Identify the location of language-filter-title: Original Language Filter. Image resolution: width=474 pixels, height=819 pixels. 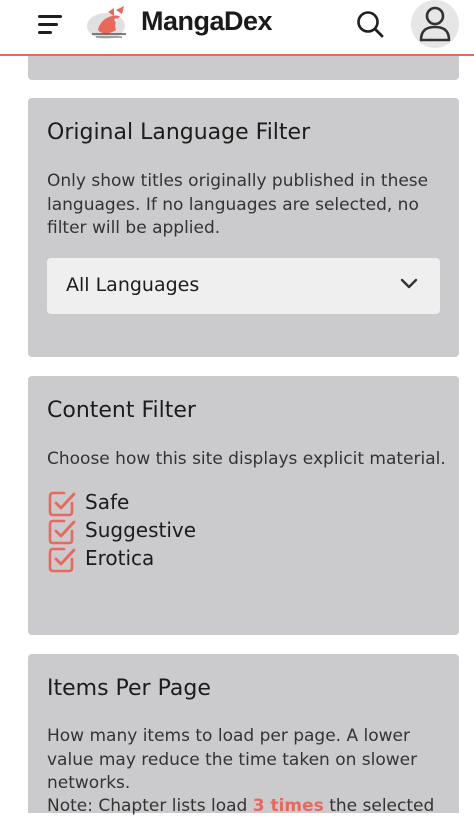
(179, 132).